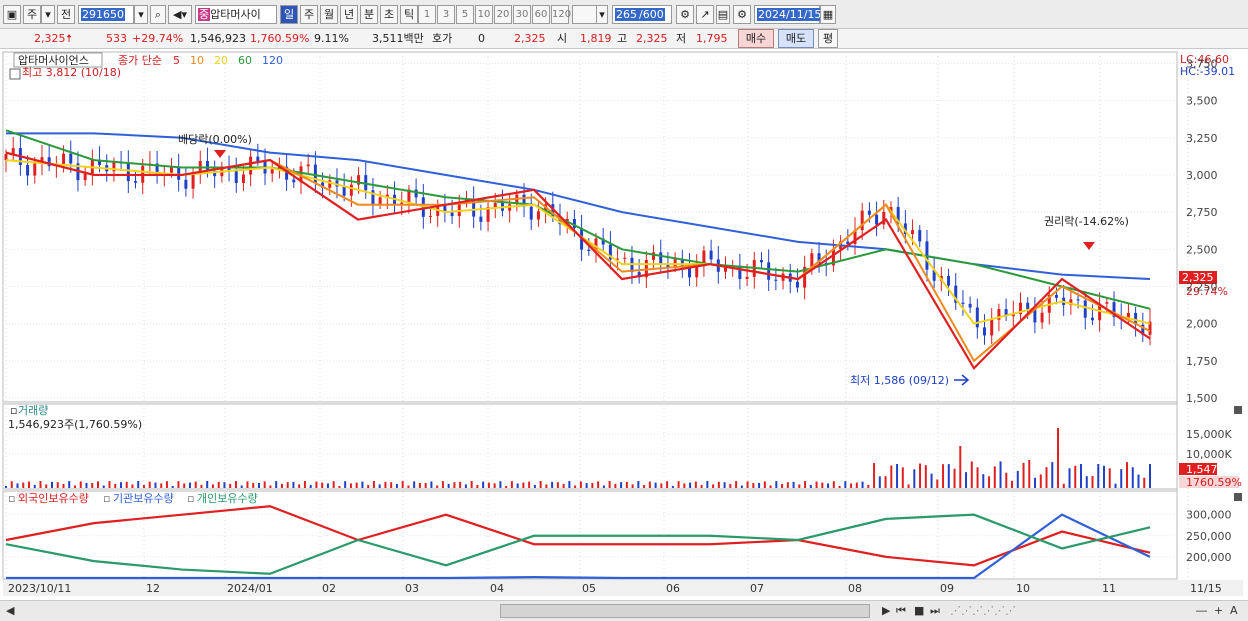 Image resolution: width=1248 pixels, height=621 pixels. What do you see at coordinates (329, 14) in the screenshot?
I see `period-tab-2: 월` at bounding box center [329, 14].